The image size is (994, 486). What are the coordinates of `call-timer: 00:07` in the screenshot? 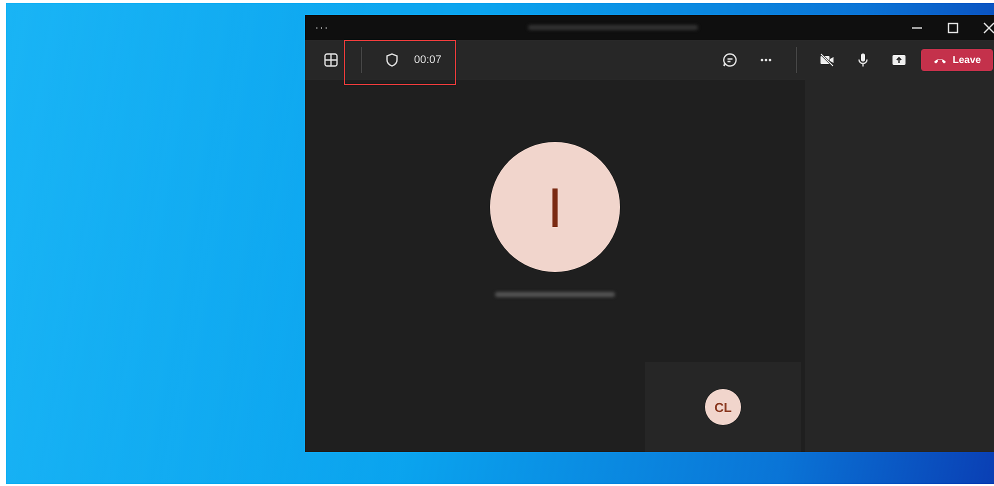 It's located at (428, 60).